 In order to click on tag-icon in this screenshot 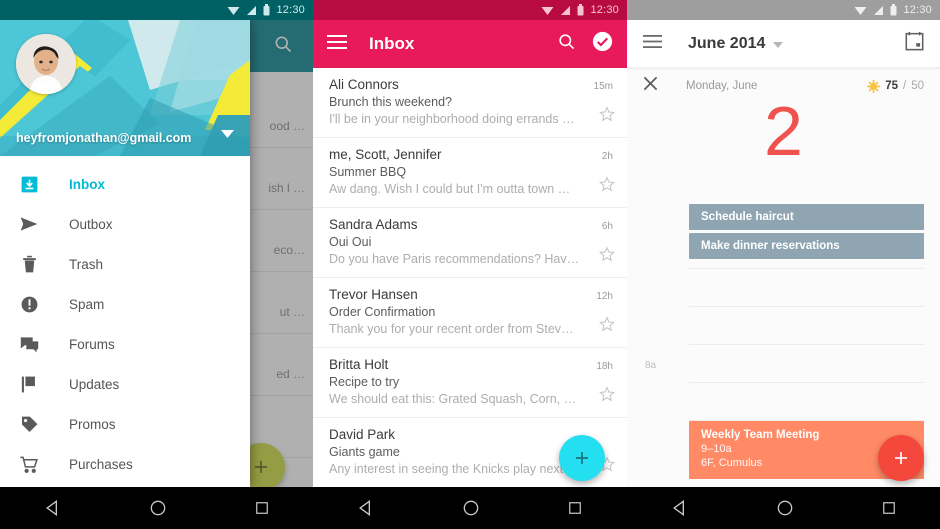, I will do `click(29, 424)`.